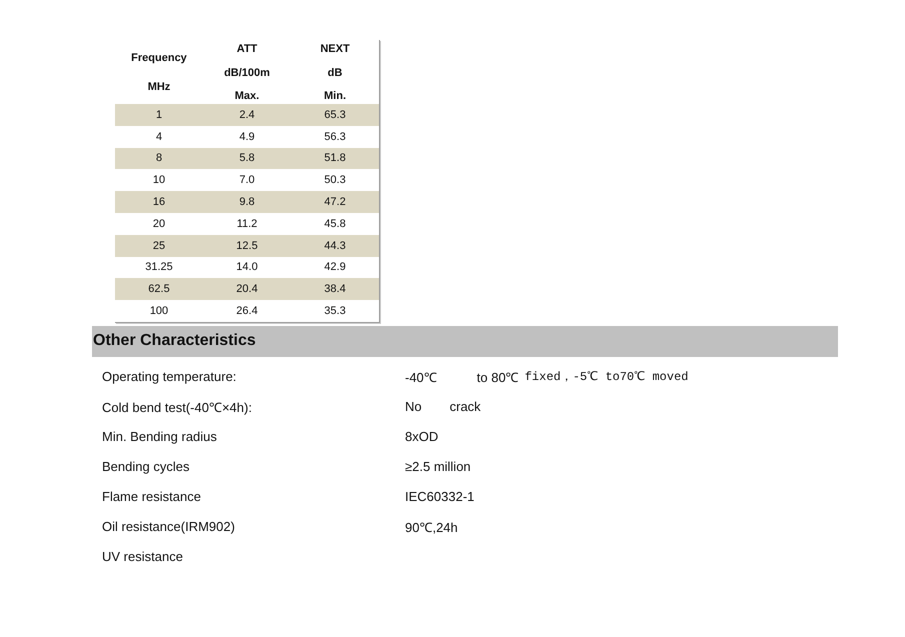 The width and height of the screenshot is (905, 637). Describe the element at coordinates (421, 436) in the screenshot. I see `property-value: 8xOD` at that location.